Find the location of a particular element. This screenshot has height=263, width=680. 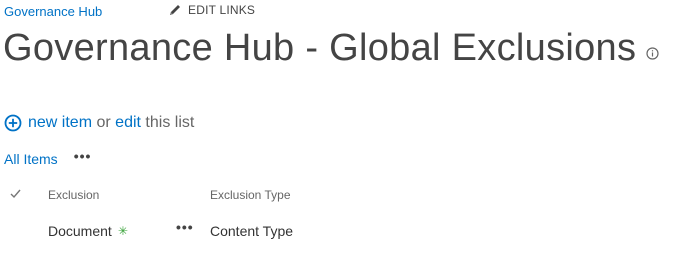

column-header-exclusion-type: Exclusion Type is located at coordinates (250, 195).